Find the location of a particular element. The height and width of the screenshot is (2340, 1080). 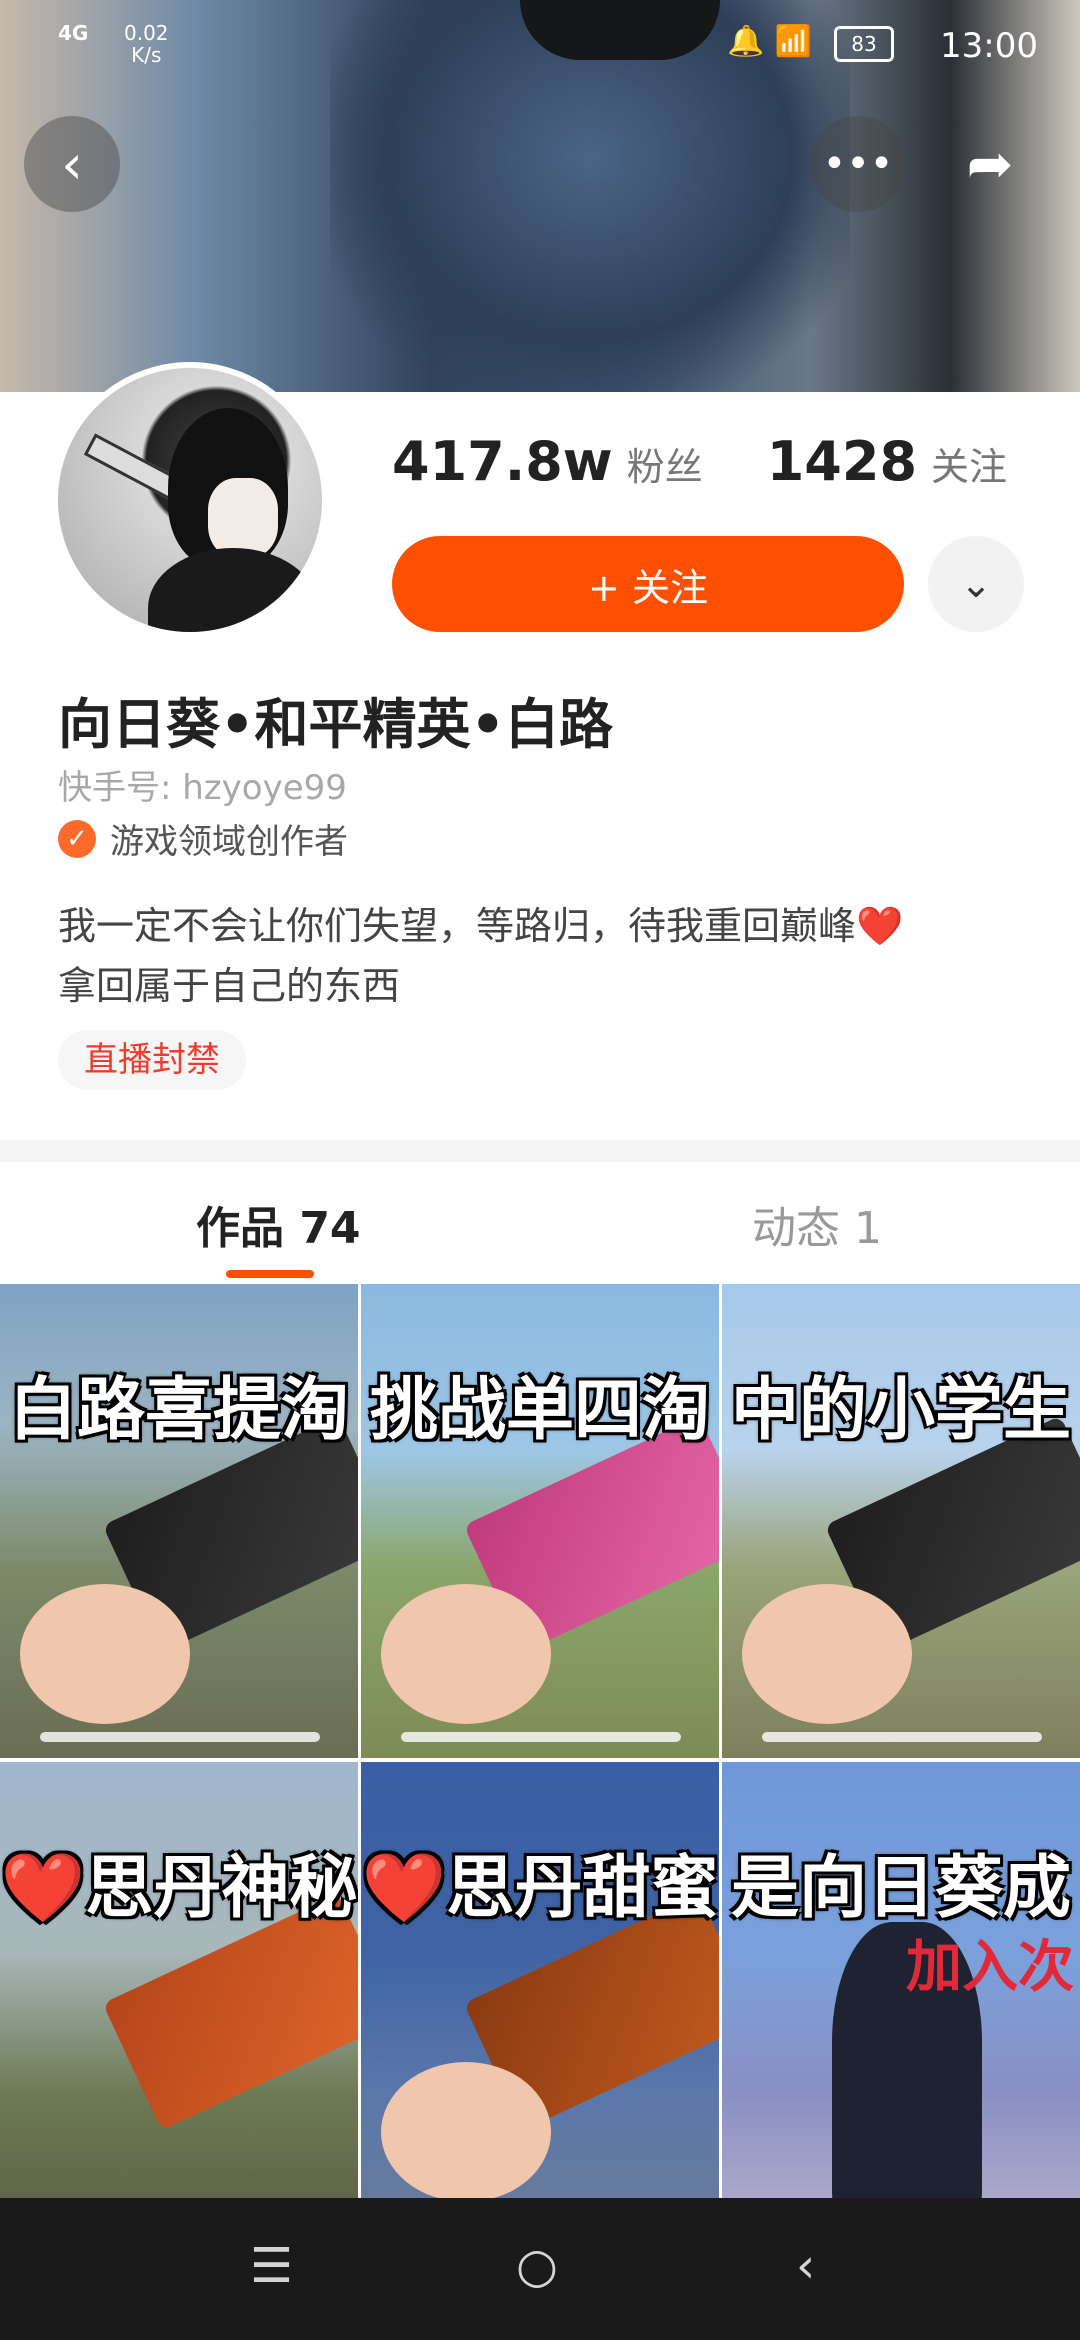

expand-recommend-button: ⌄ is located at coordinates (976, 584).